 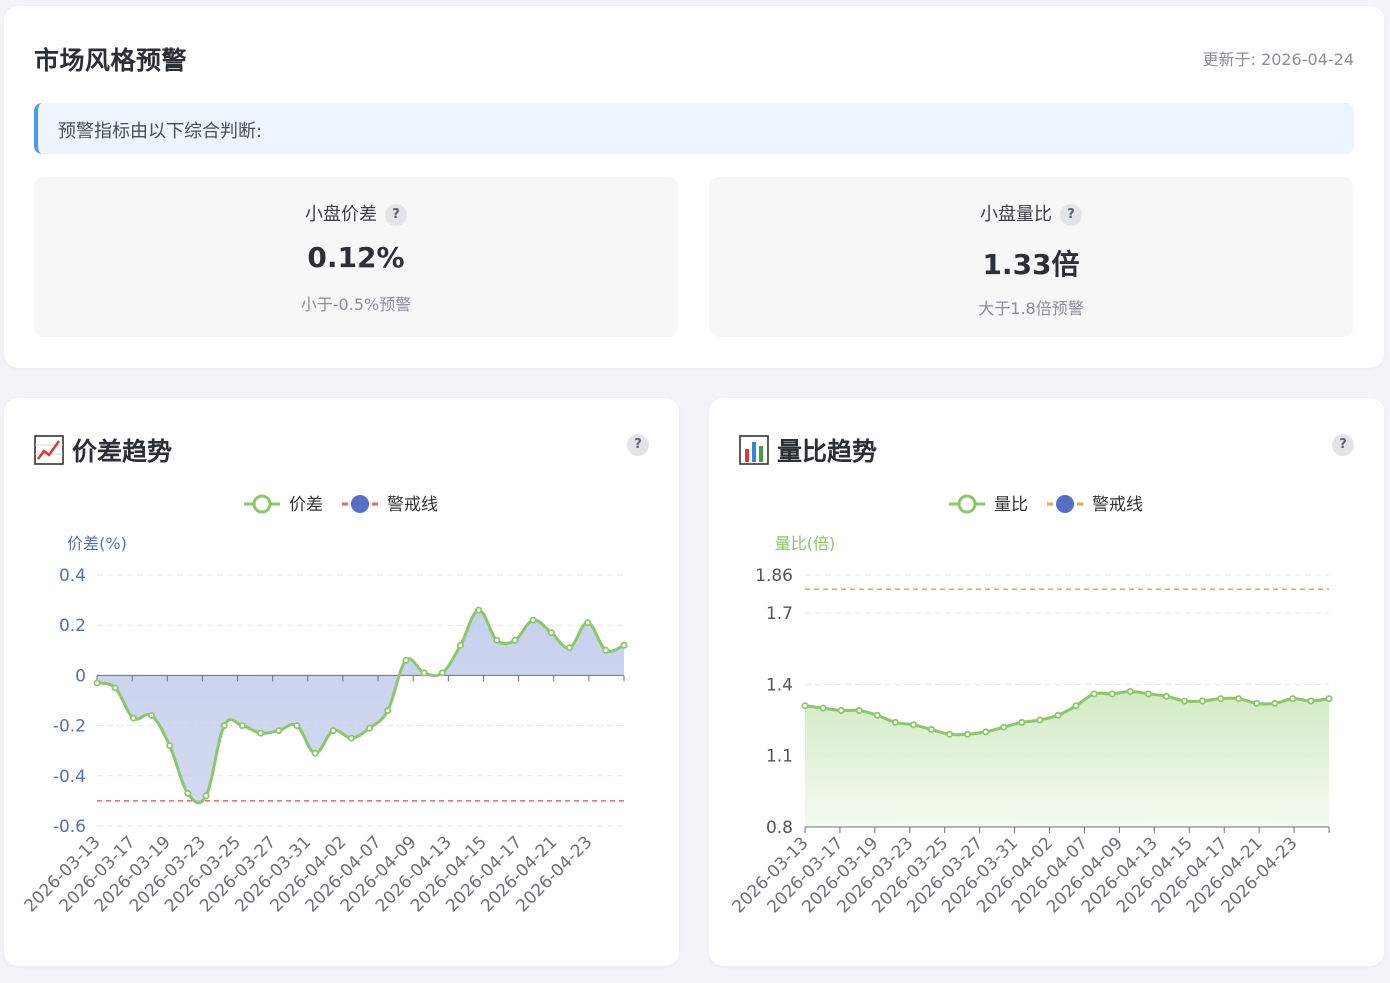 What do you see at coordinates (341, 214) in the screenshot?
I see `metric-label: 小盘价差` at bounding box center [341, 214].